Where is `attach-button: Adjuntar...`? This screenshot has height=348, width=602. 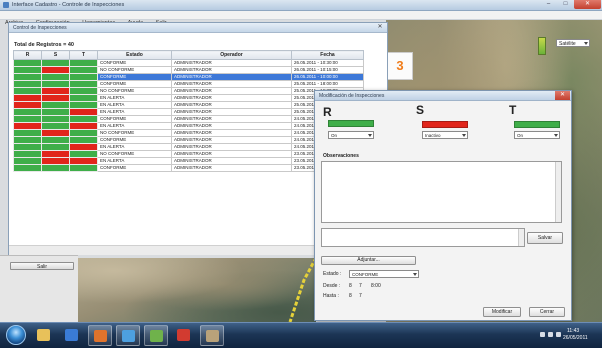 attach-button: Adjuntar... is located at coordinates (368, 260).